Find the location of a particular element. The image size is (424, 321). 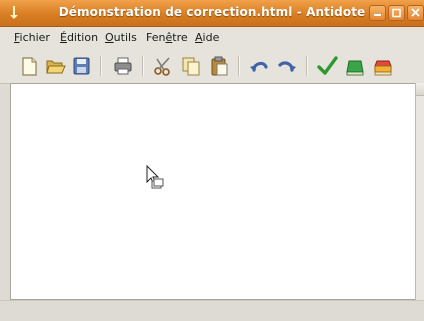

copy-icon is located at coordinates (191, 66).